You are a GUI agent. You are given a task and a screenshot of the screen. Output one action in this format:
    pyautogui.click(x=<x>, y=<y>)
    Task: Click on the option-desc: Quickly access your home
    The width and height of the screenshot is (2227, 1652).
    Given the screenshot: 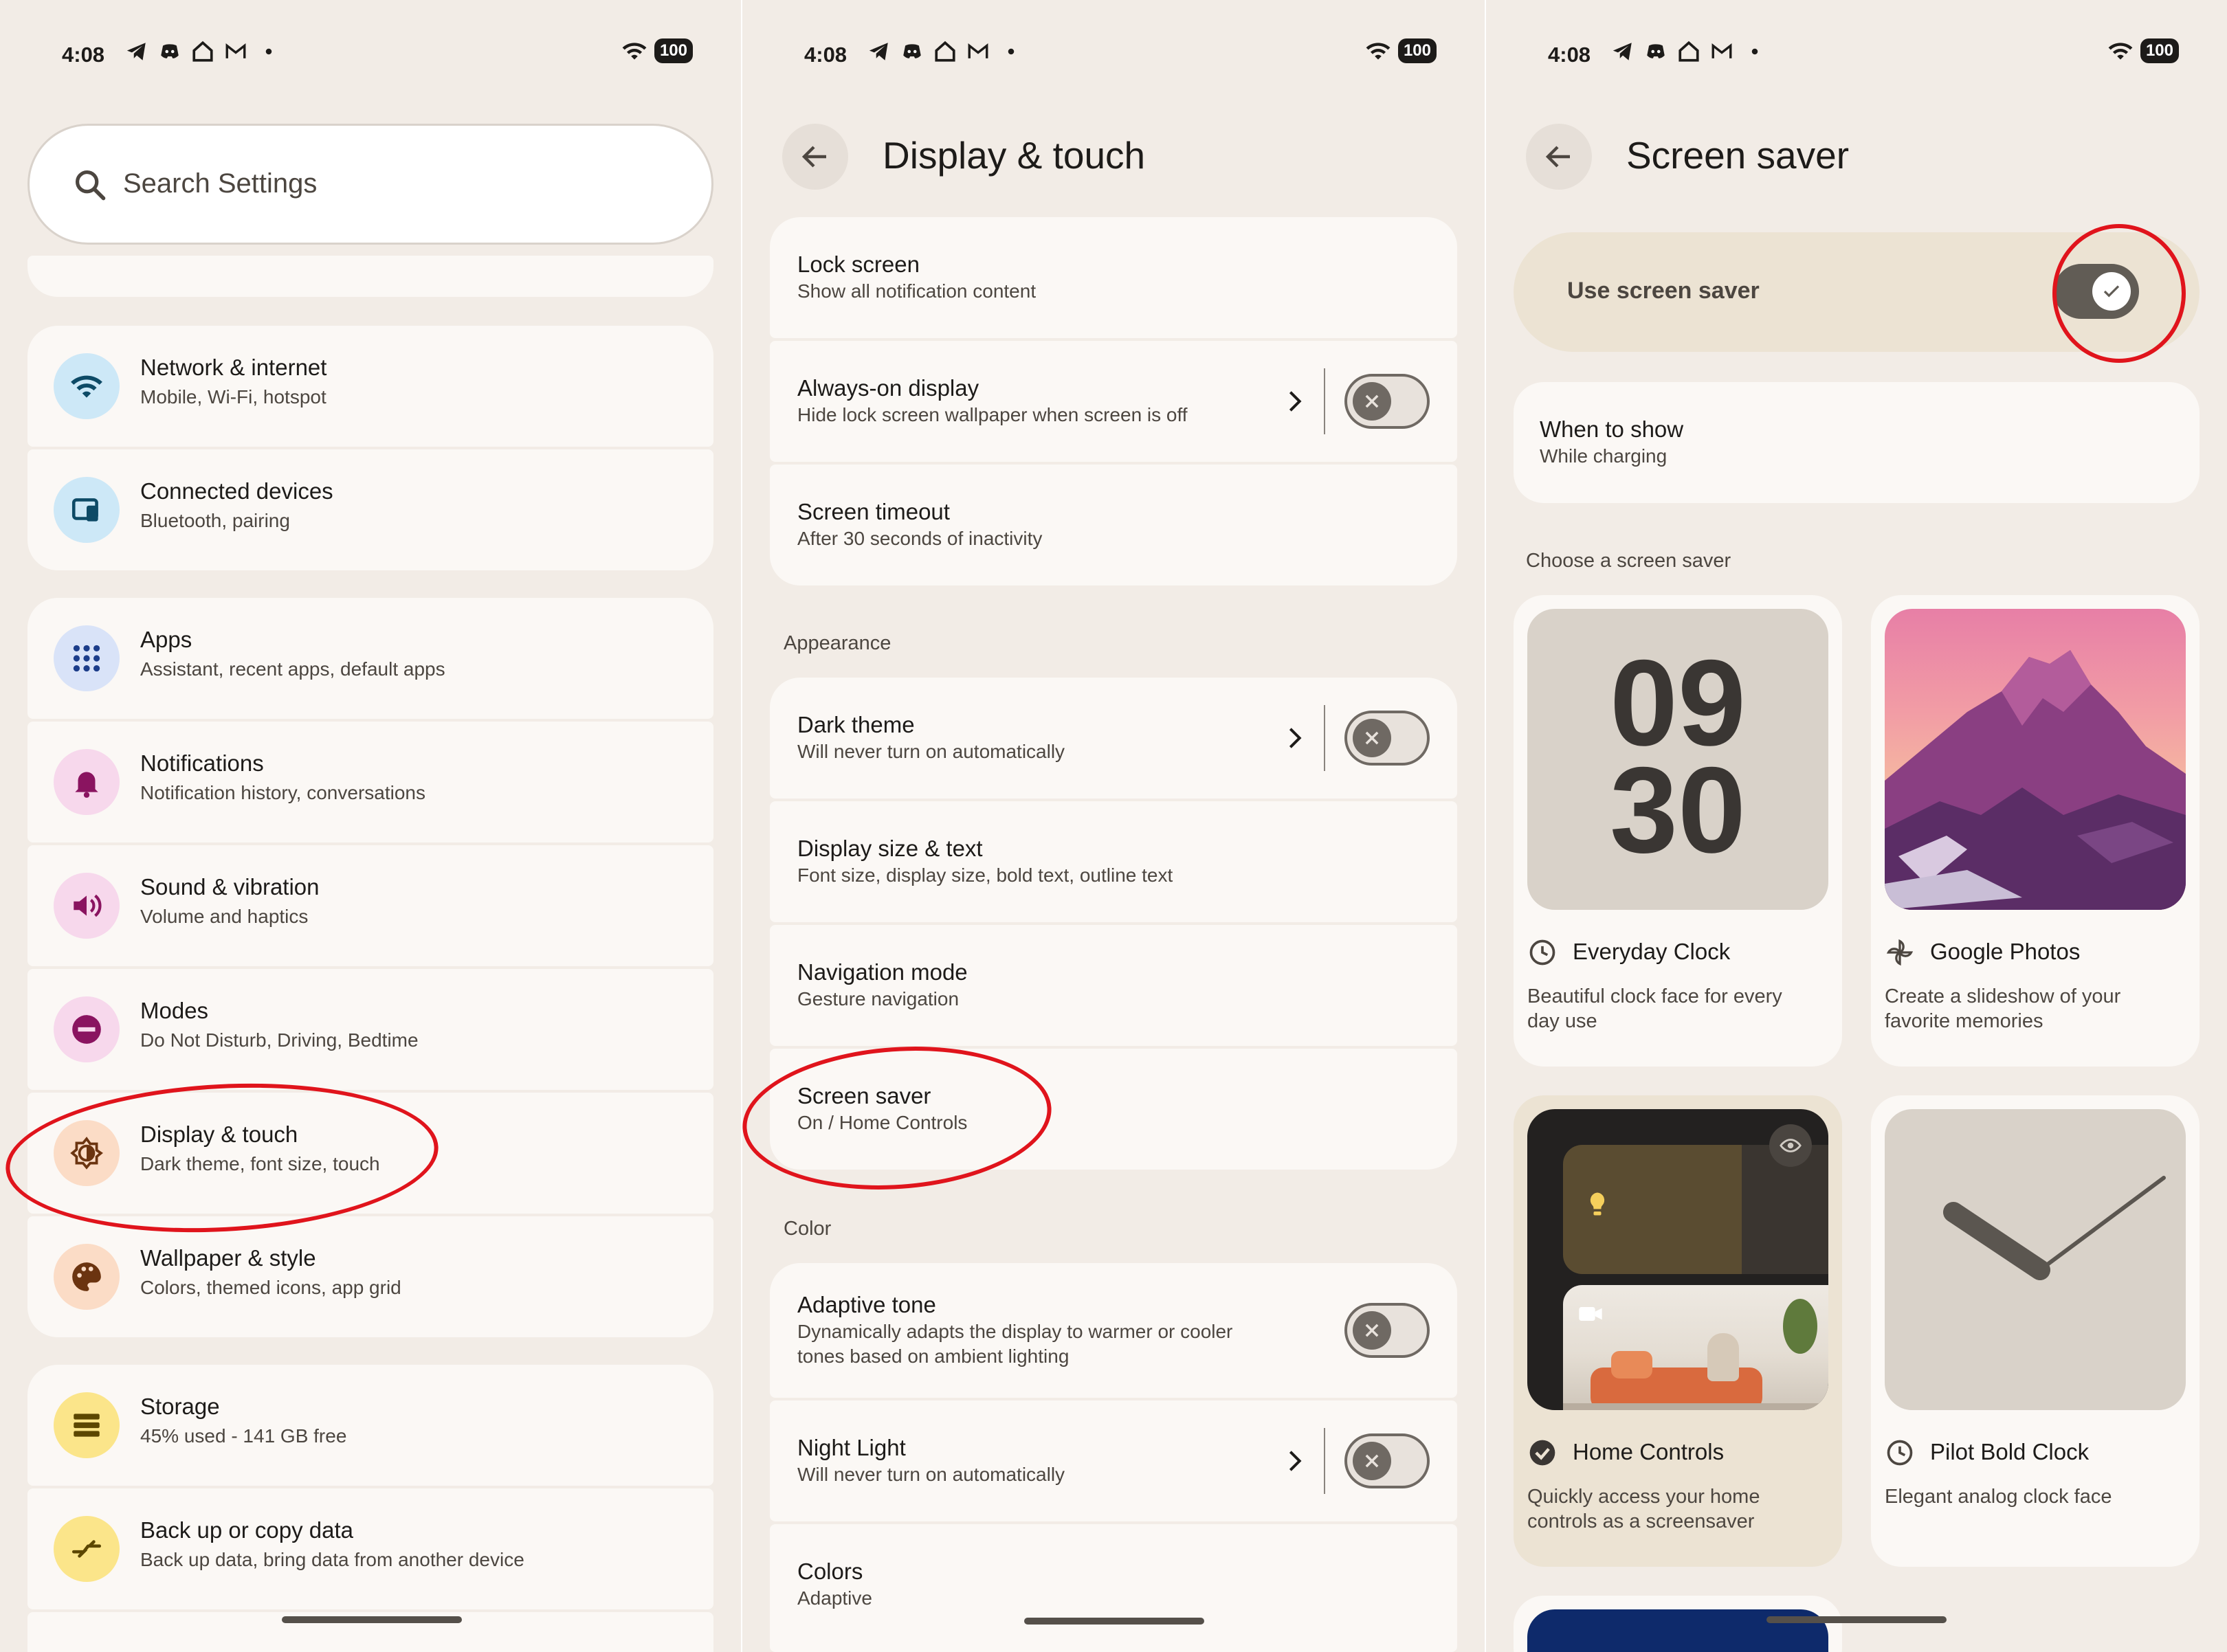 What is the action you would take?
    pyautogui.click(x=1643, y=1497)
    